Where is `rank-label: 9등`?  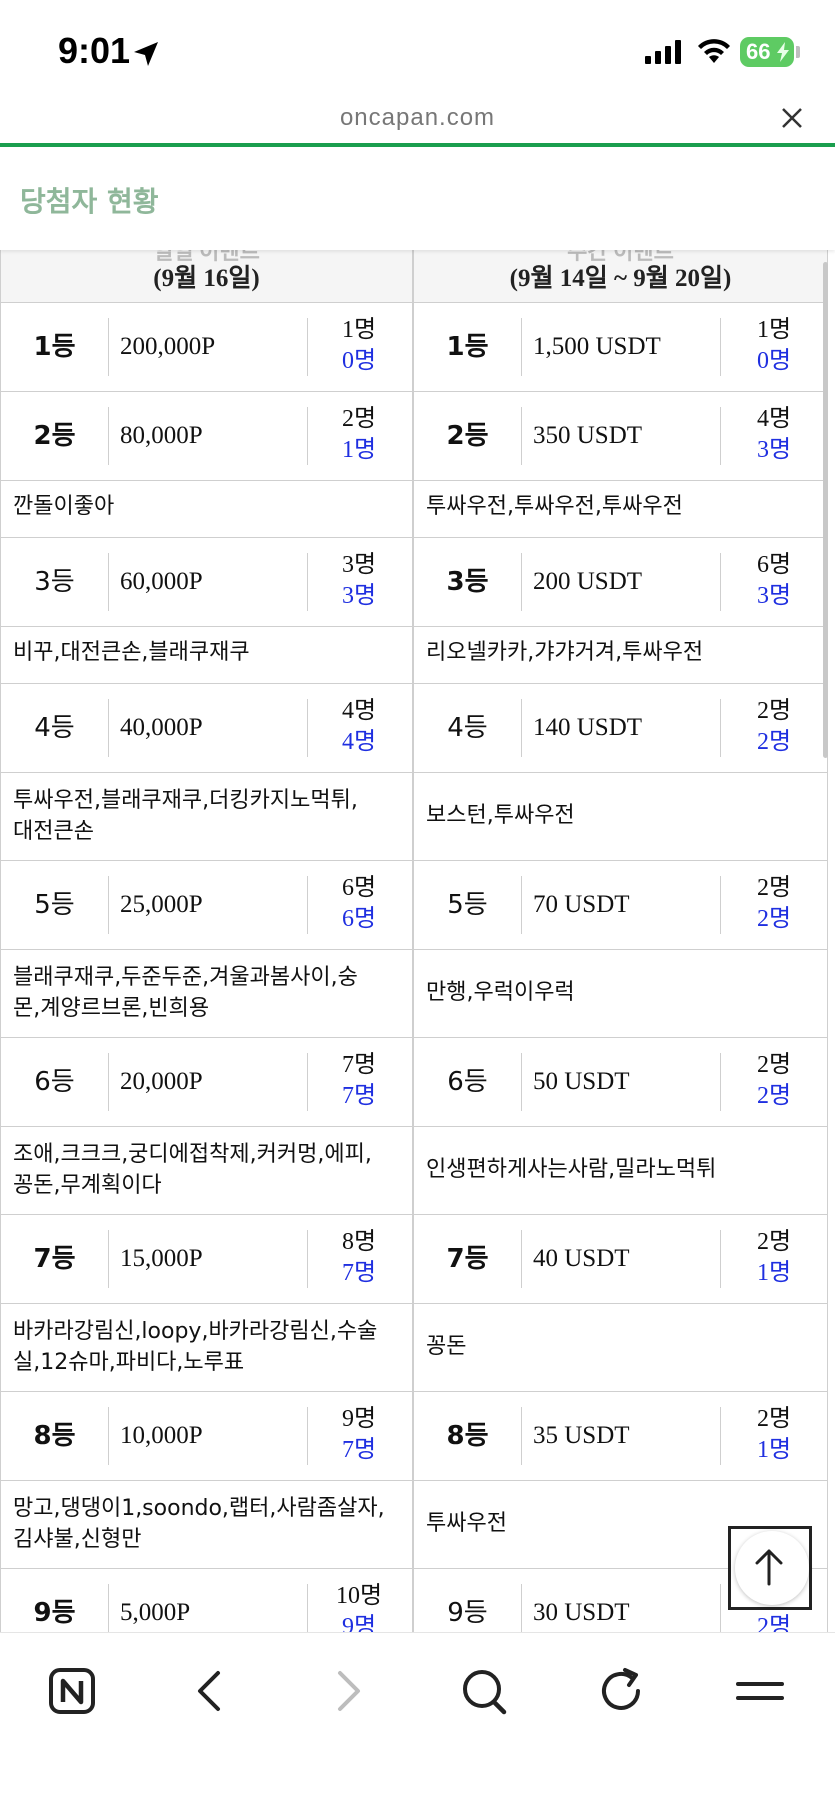 rank-label: 9등 is located at coordinates (54, 1613).